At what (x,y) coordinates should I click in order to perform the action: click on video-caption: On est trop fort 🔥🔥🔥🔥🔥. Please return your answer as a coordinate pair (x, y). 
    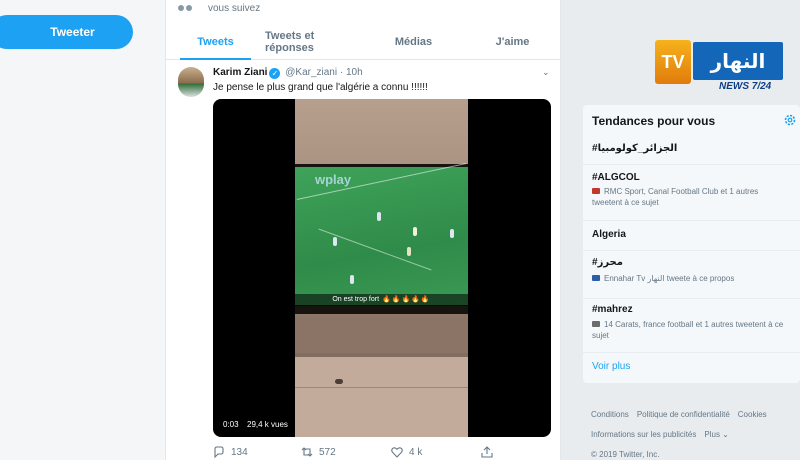
    Looking at the image, I should click on (381, 300).